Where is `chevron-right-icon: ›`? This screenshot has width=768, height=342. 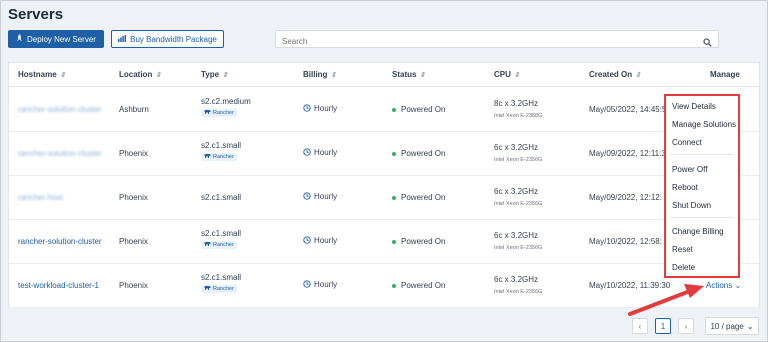
chevron-right-icon: › is located at coordinates (686, 326).